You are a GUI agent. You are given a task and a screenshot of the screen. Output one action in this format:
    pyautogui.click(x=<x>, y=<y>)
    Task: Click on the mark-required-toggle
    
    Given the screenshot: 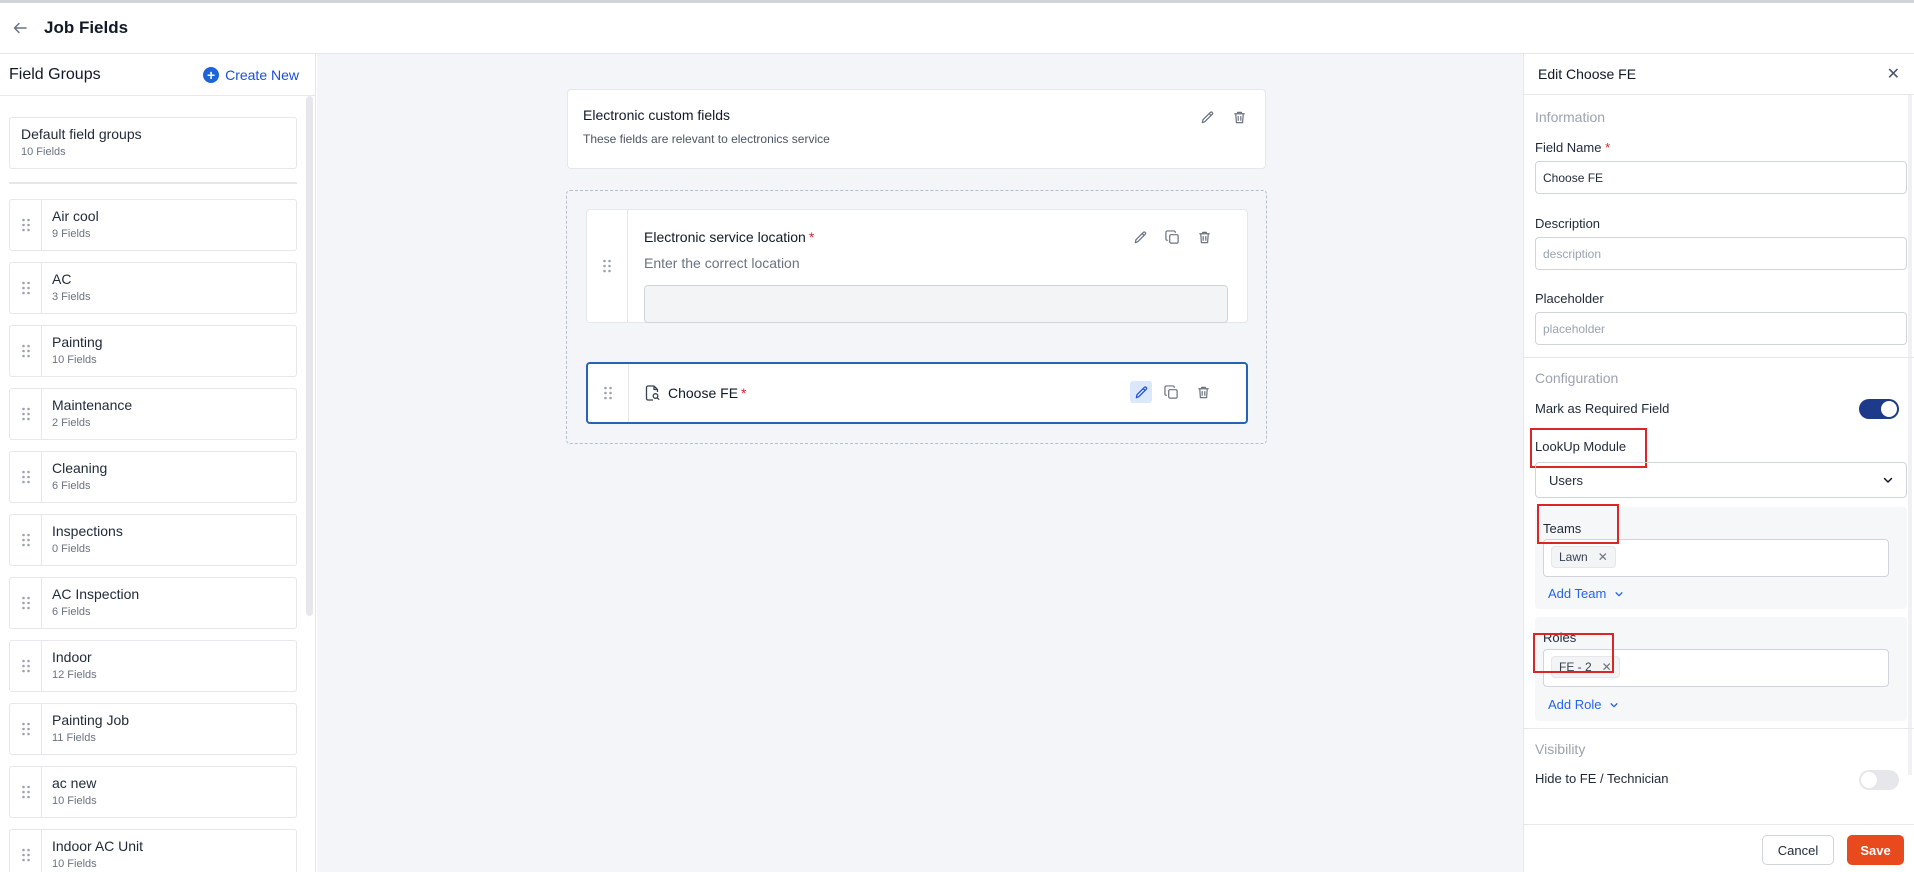 What is the action you would take?
    pyautogui.click(x=1879, y=409)
    